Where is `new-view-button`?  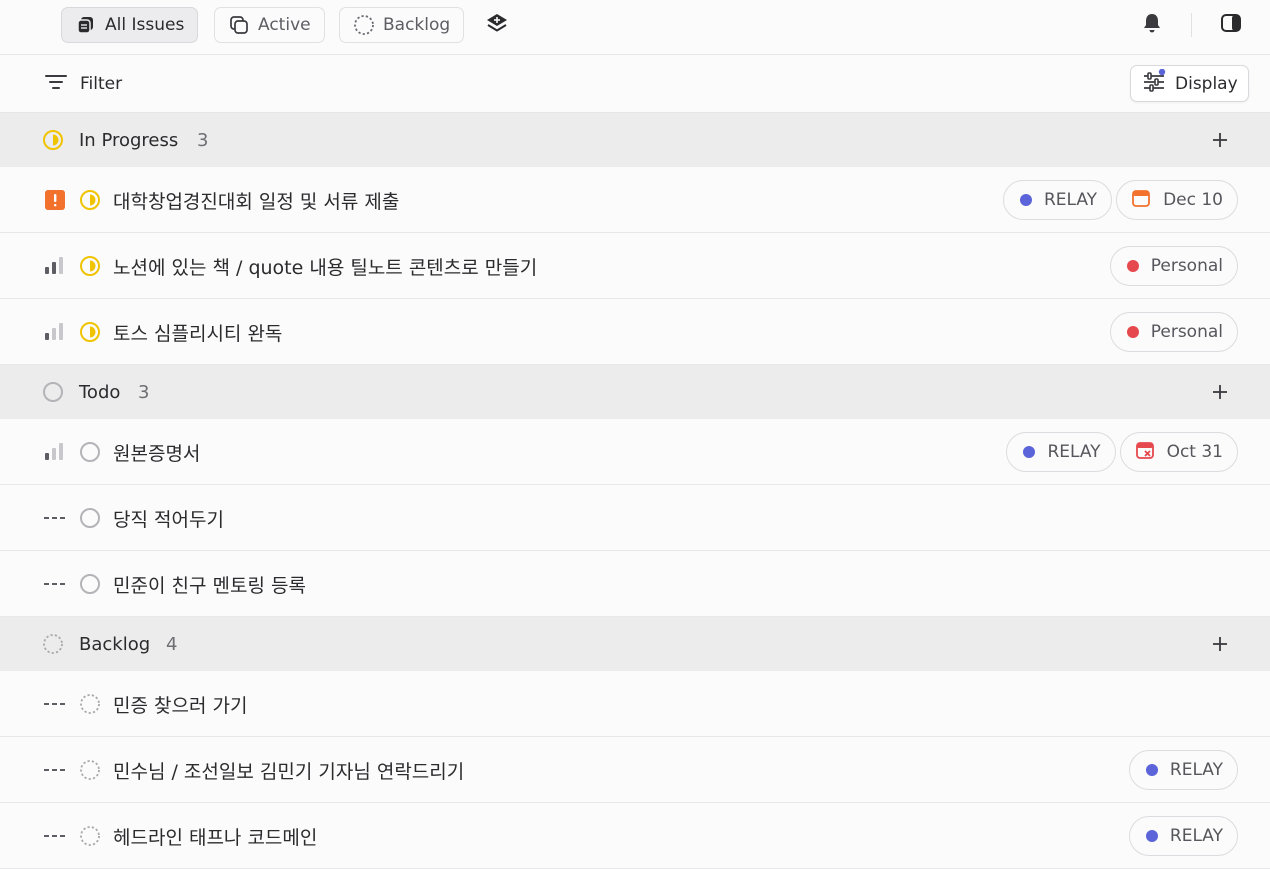
new-view-button is located at coordinates (497, 26).